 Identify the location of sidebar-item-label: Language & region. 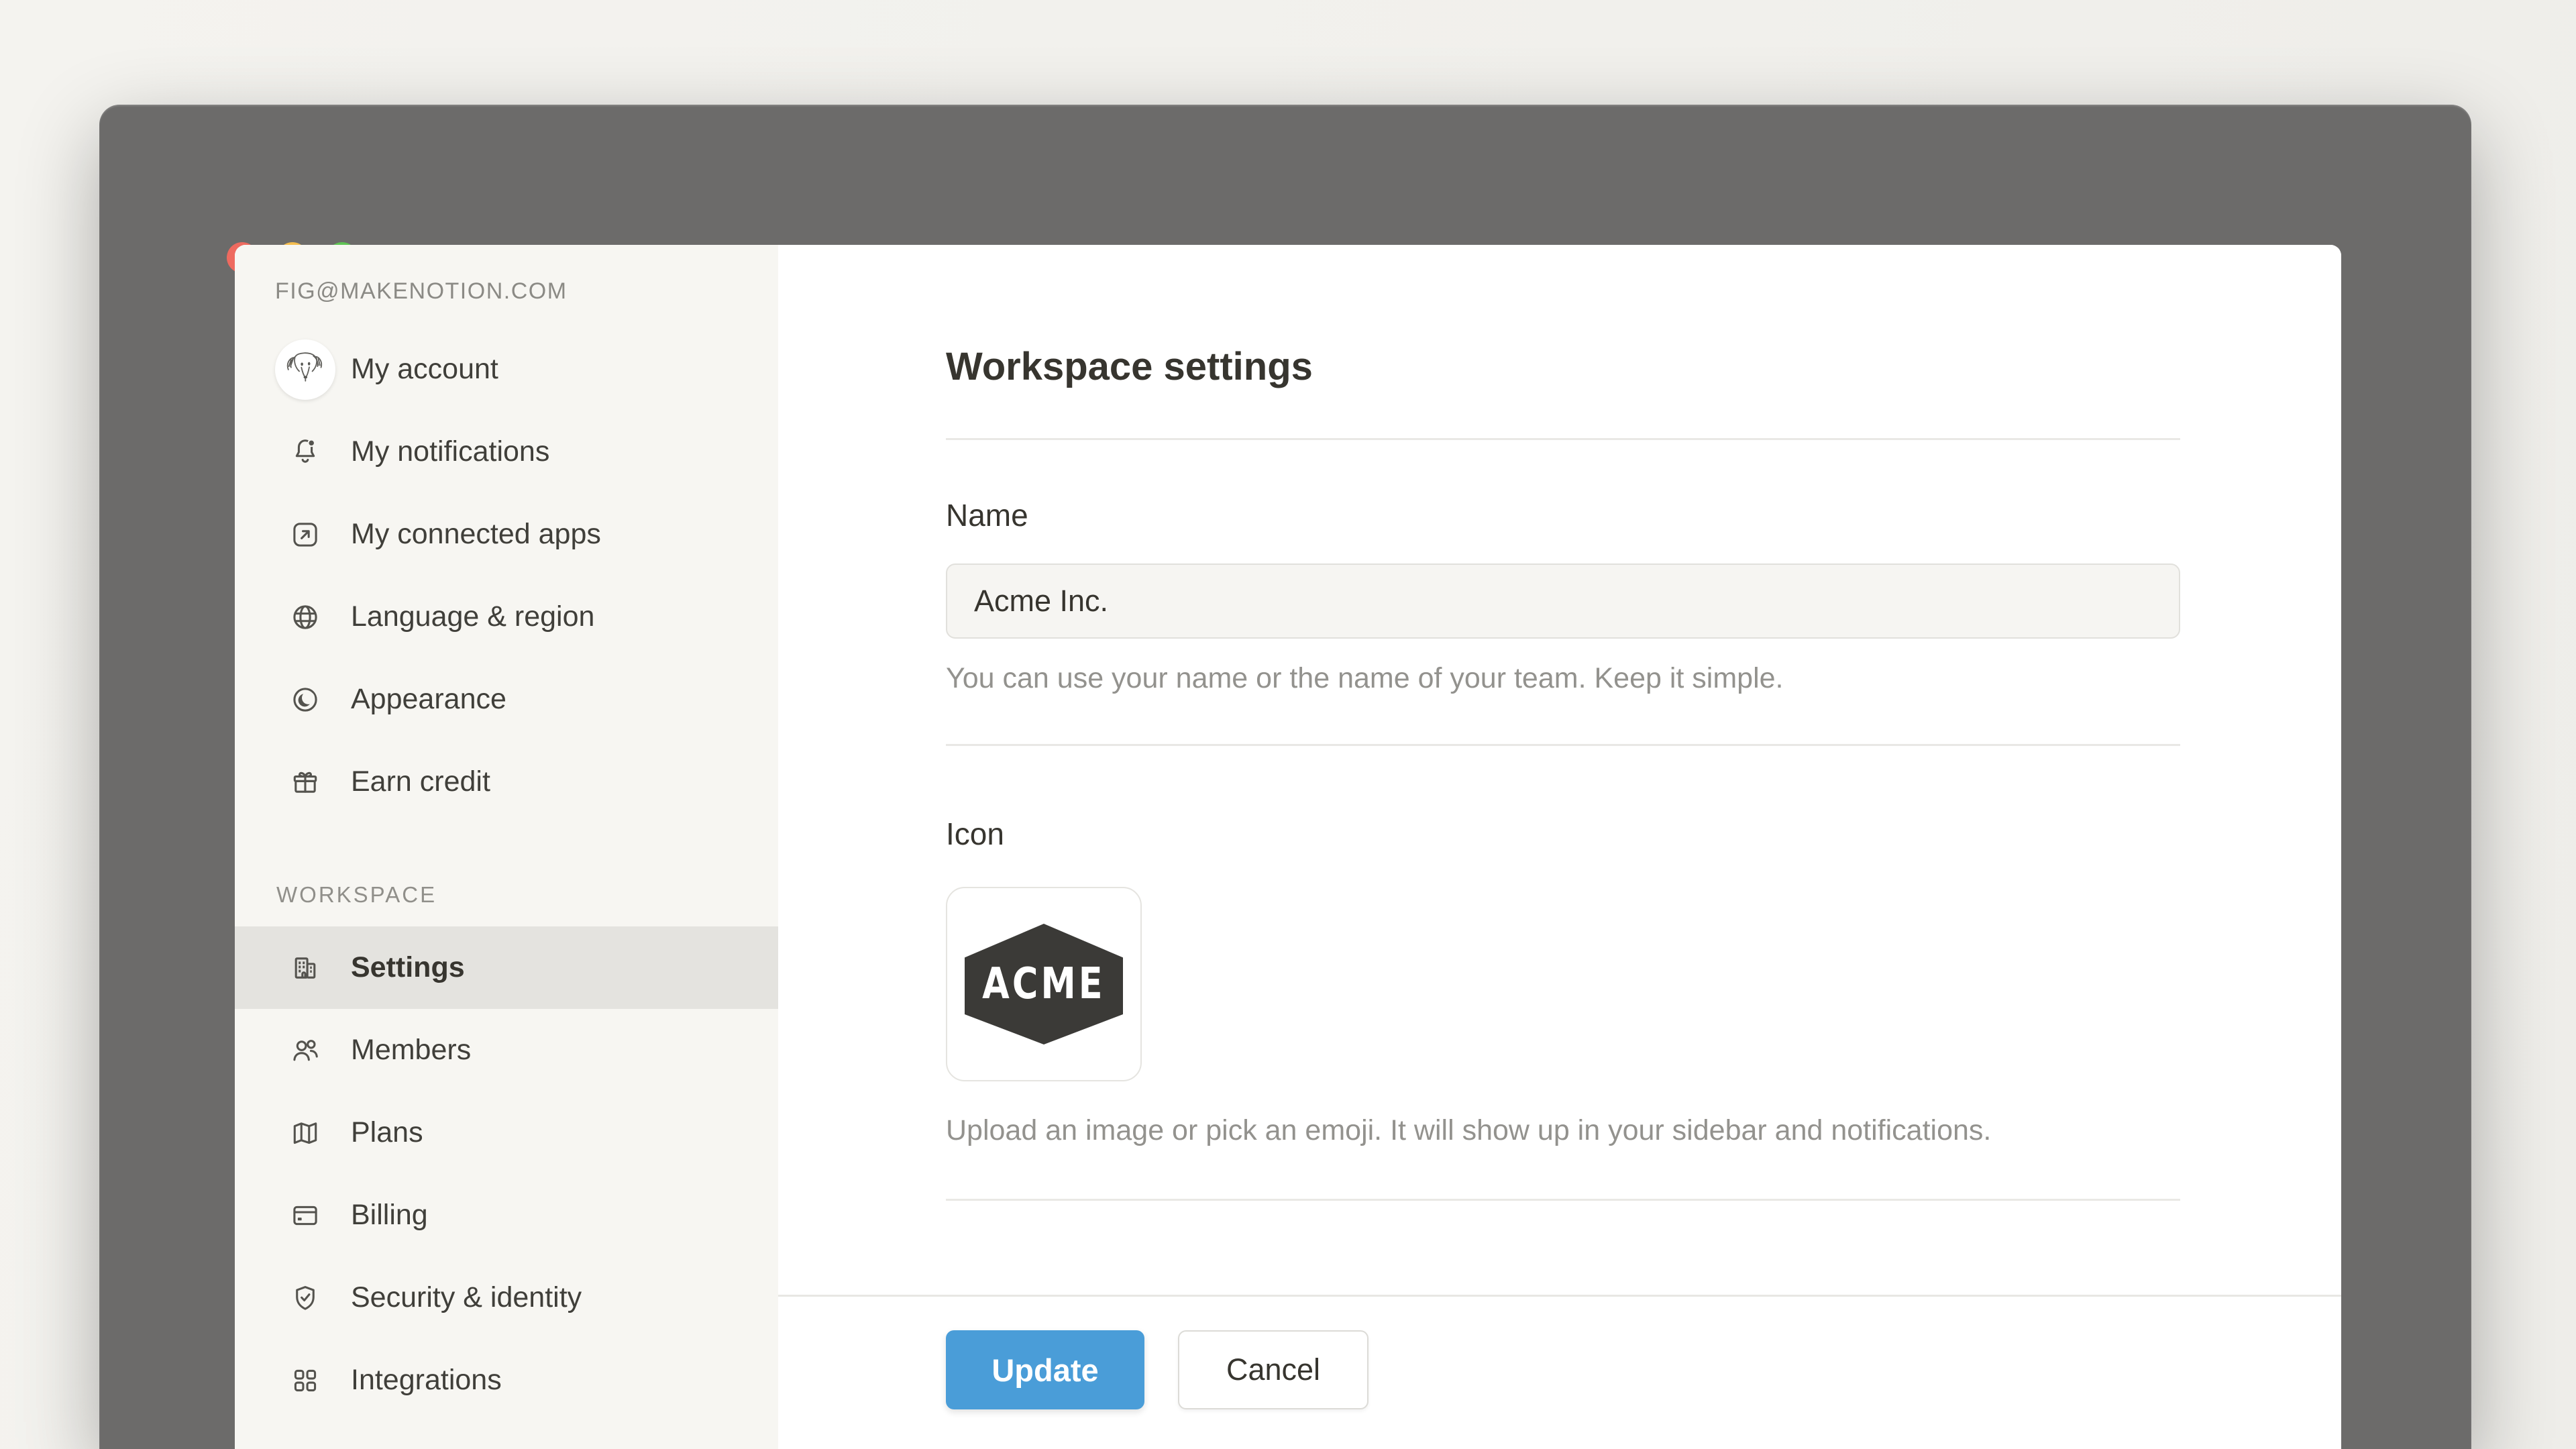
(473, 616).